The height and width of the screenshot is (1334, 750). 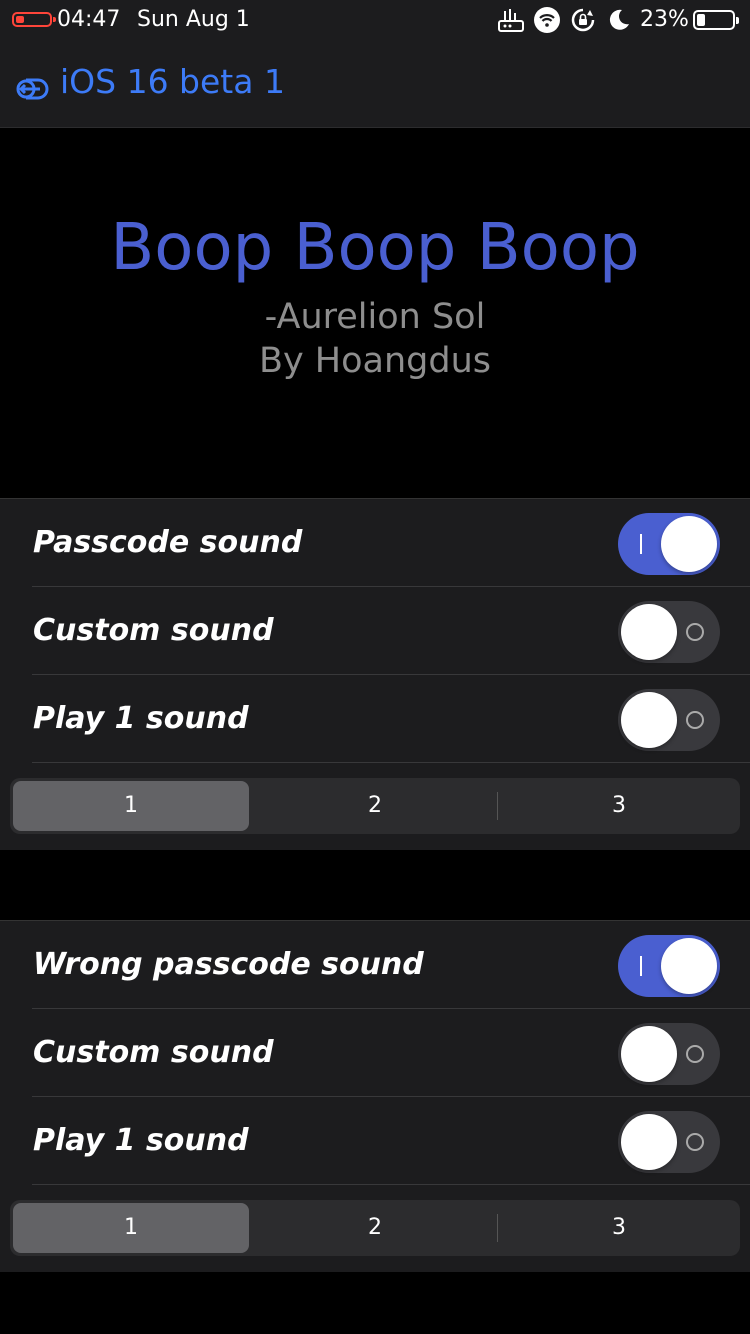 What do you see at coordinates (669, 966) in the screenshot?
I see `wrong-passcode-sound-toggle` at bounding box center [669, 966].